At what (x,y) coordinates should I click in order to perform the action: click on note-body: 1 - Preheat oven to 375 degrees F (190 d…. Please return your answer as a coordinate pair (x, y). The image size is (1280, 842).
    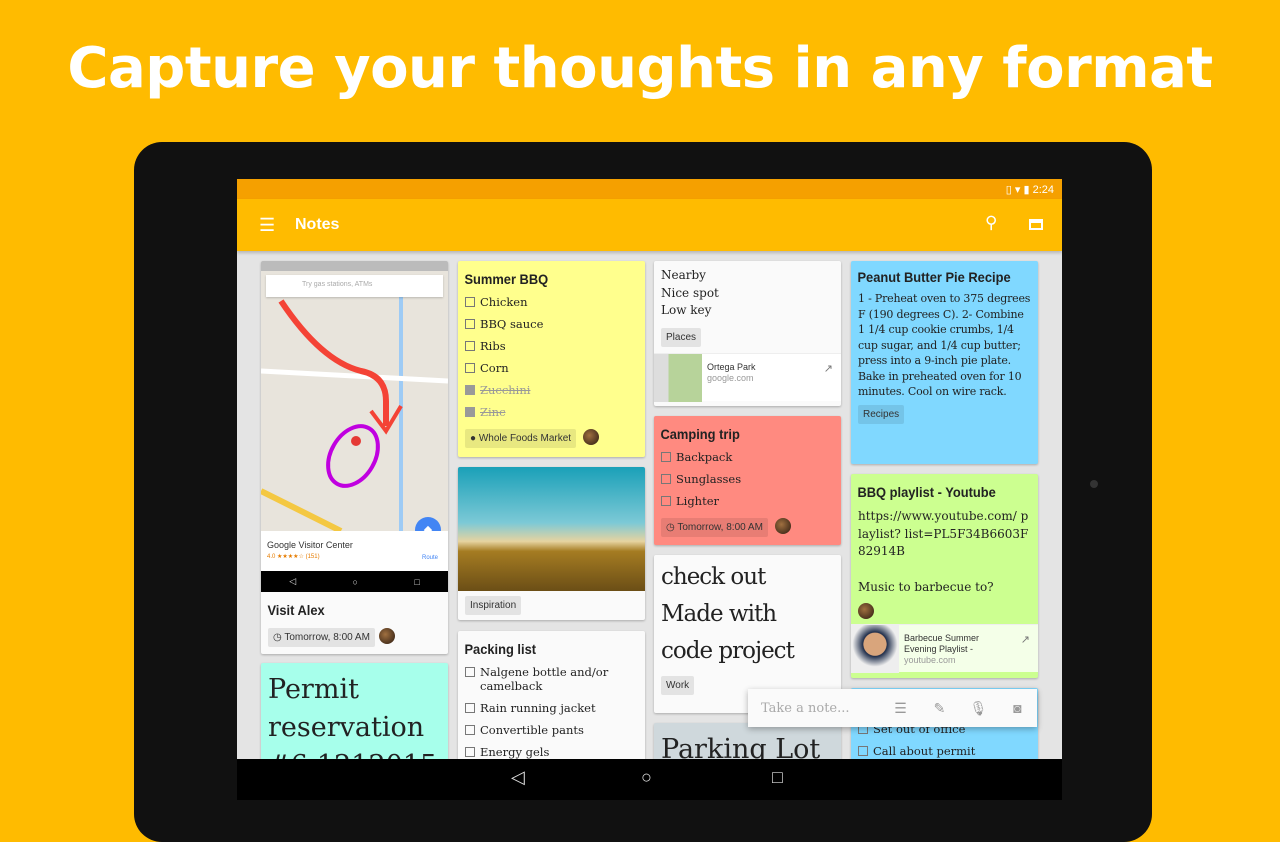
    Looking at the image, I should click on (944, 345).